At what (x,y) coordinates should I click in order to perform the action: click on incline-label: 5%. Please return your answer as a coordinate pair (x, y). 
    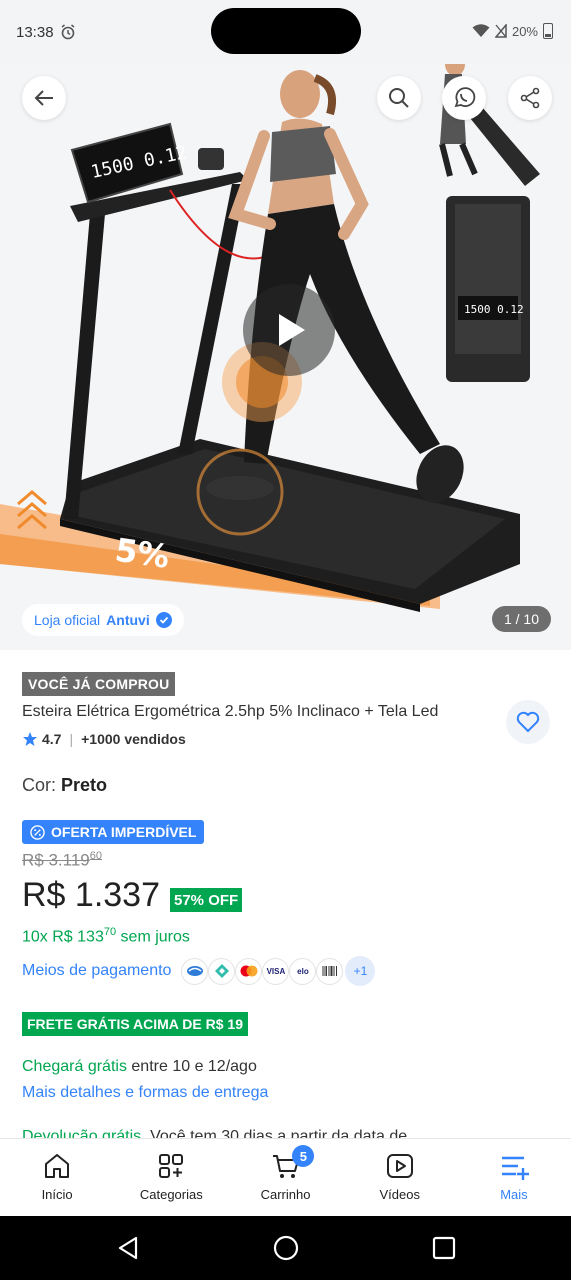
    Looking at the image, I should click on (142, 553).